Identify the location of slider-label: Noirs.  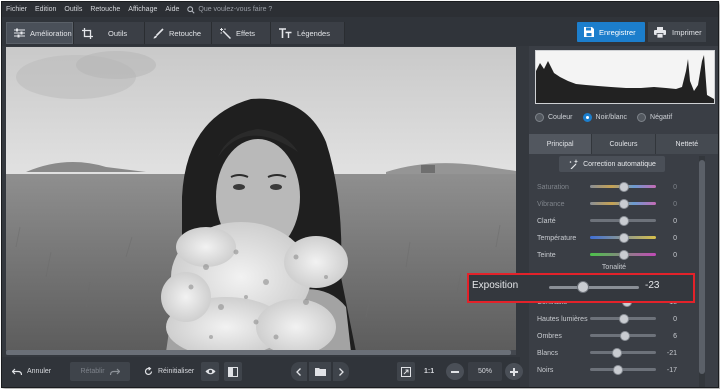
(545, 370).